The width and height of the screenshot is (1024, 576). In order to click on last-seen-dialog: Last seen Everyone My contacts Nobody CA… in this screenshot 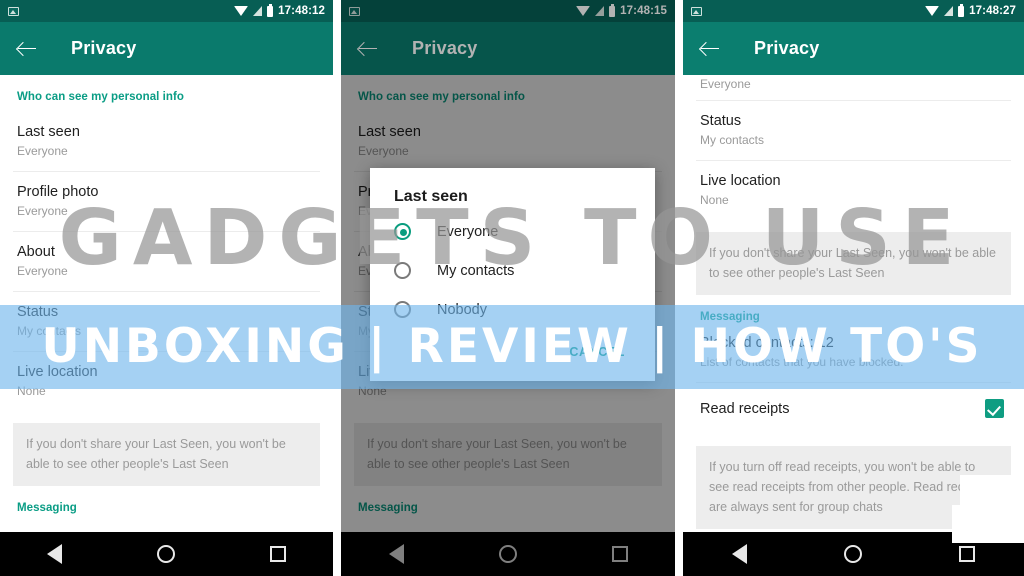, I will do `click(512, 274)`.